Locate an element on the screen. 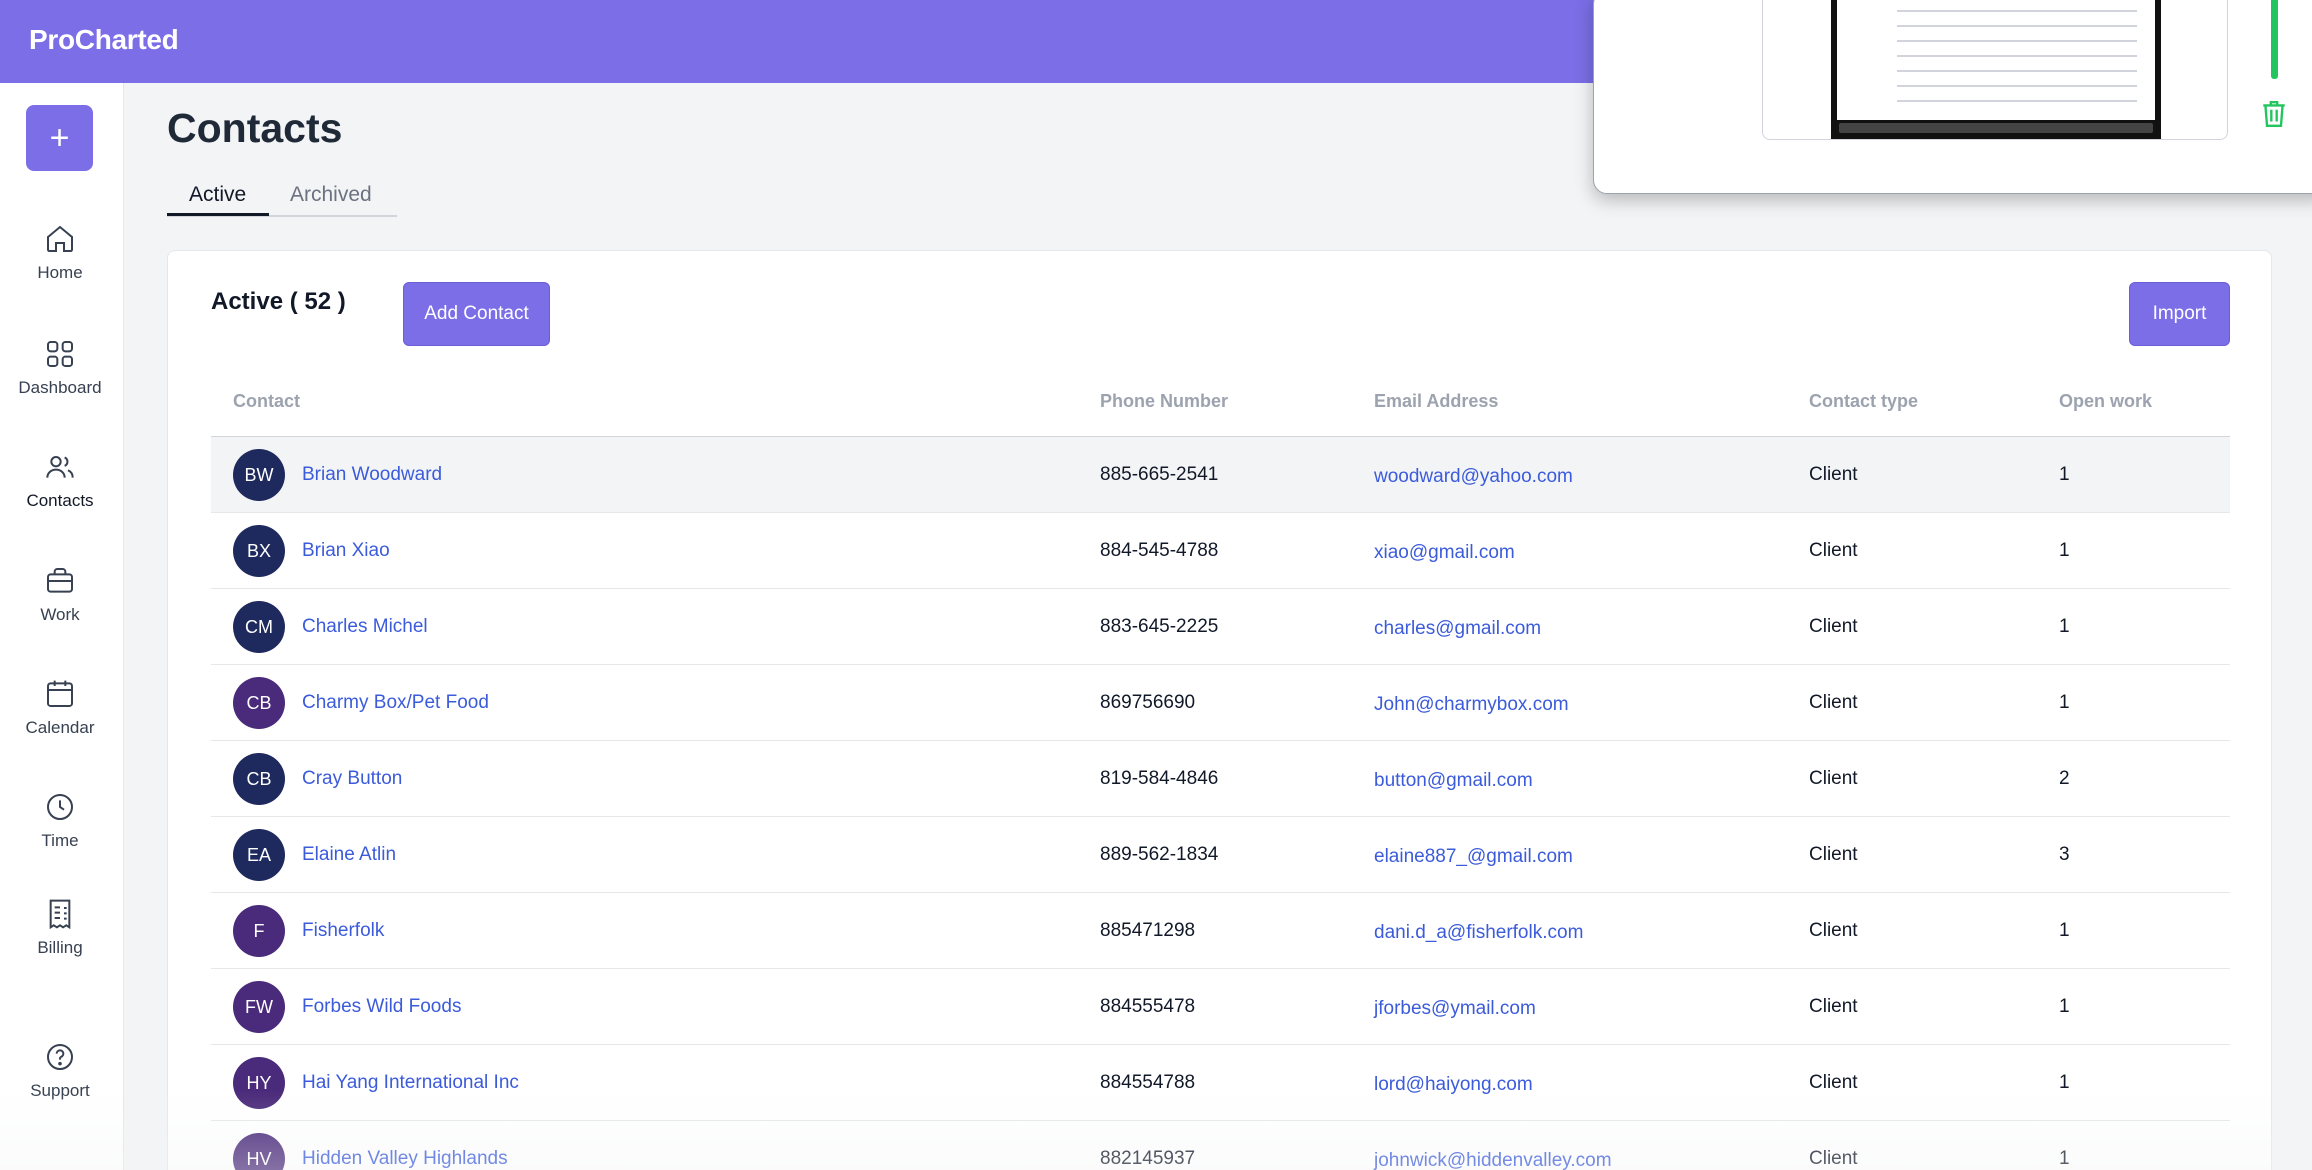 The height and width of the screenshot is (1170, 2312). phone-number: 885-665-2541 is located at coordinates (1159, 474).